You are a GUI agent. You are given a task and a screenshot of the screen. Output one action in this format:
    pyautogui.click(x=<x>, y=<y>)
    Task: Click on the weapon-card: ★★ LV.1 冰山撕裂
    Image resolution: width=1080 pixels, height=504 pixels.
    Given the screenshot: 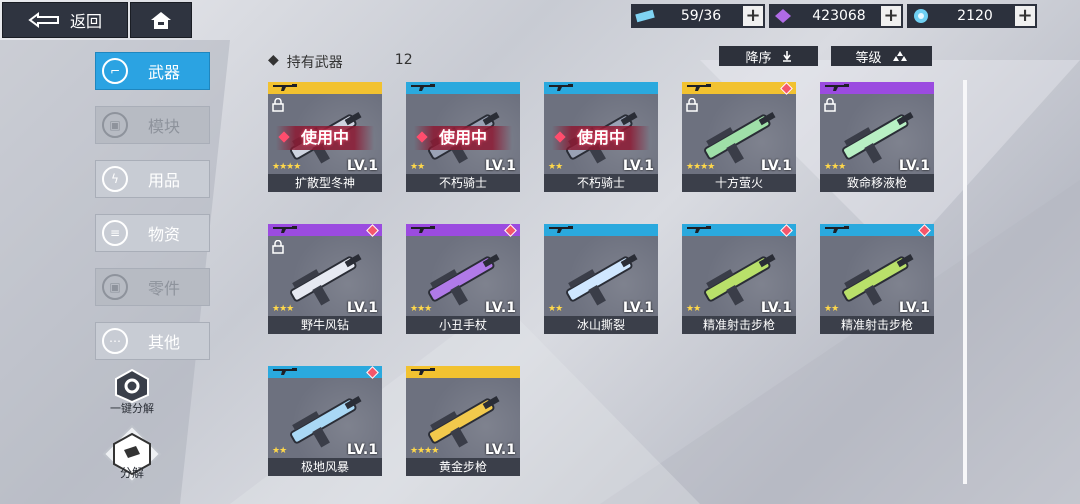 What is the action you would take?
    pyautogui.click(x=601, y=279)
    